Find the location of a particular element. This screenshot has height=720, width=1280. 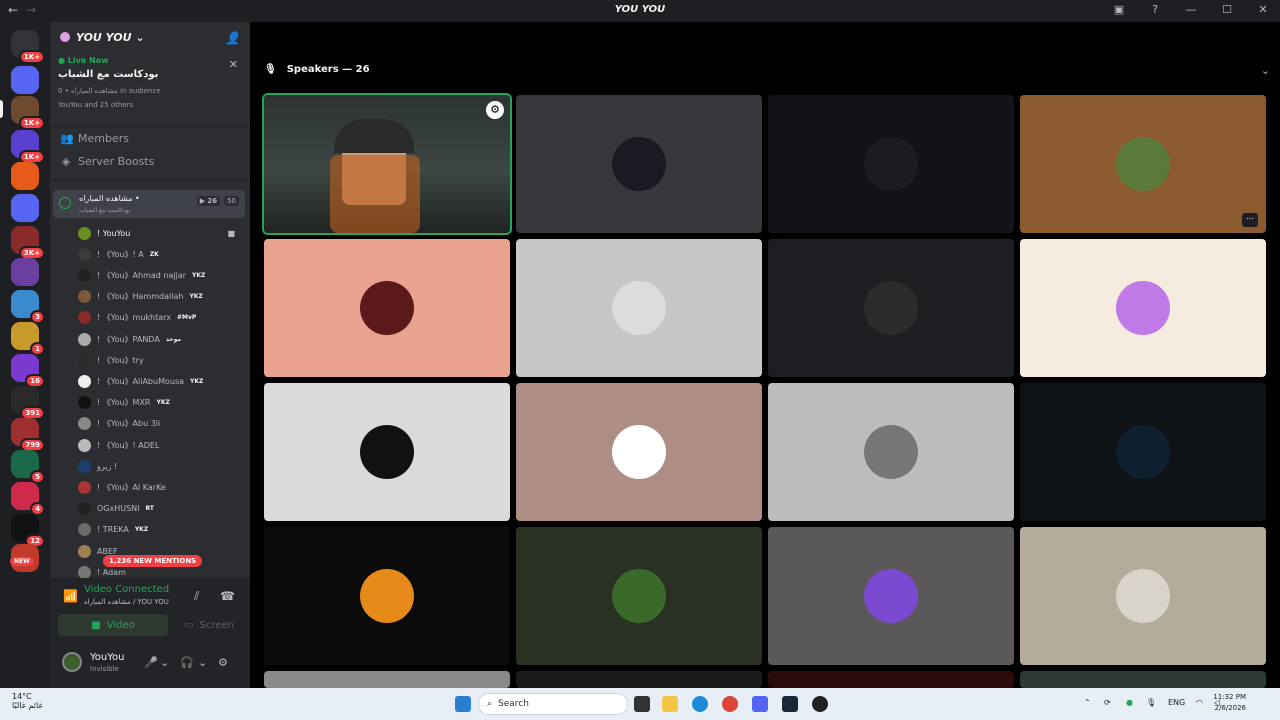

voice-member: ! 《You》Ahmad najjar YKZ is located at coordinates (160, 275).